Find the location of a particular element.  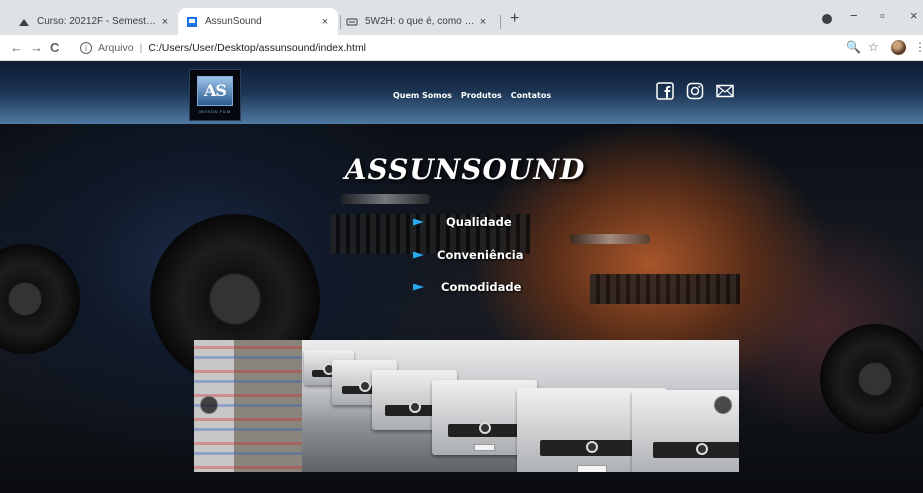

facebook-icon is located at coordinates (665, 91).